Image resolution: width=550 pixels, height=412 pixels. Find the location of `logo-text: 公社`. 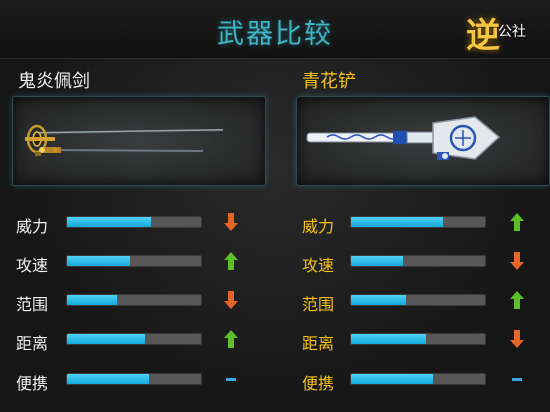

logo-text: 公社 is located at coordinates (512, 32).